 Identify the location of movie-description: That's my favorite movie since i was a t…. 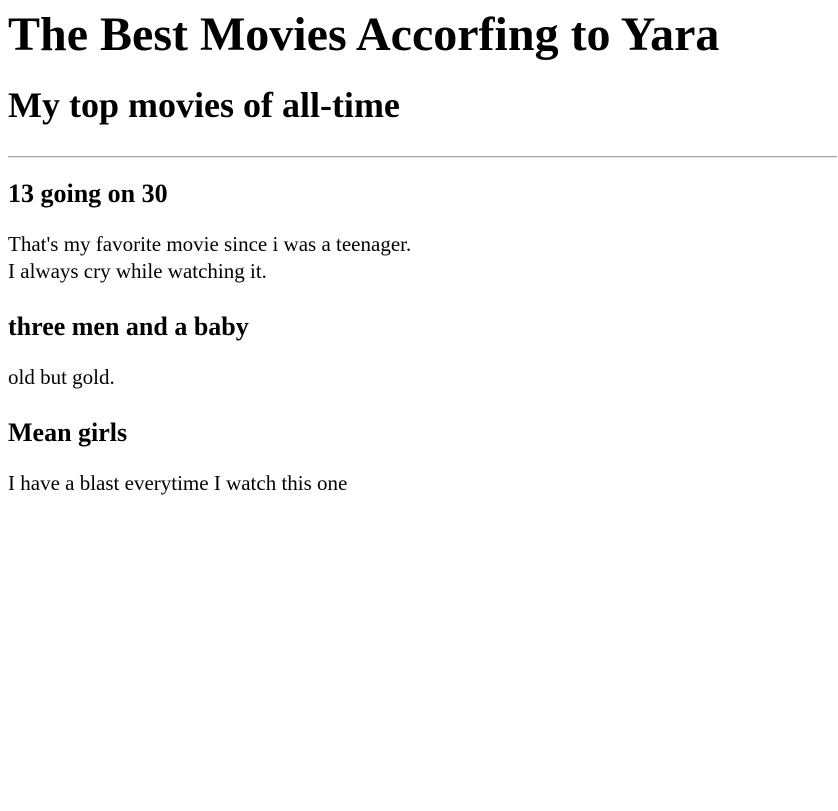
(419, 258).